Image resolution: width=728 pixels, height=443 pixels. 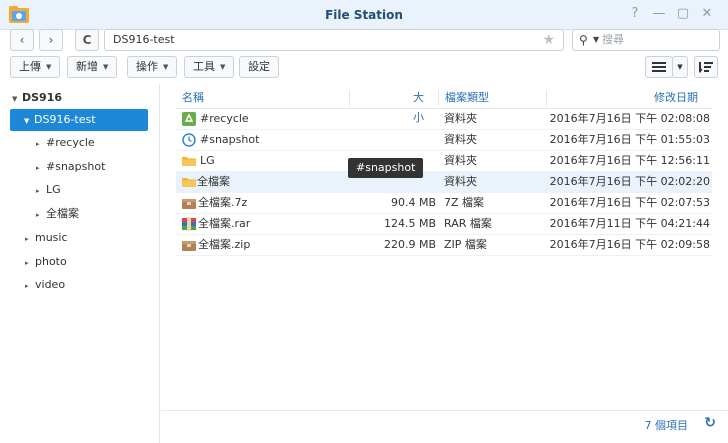 I want to click on window-title: File Station, so click(x=364, y=15).